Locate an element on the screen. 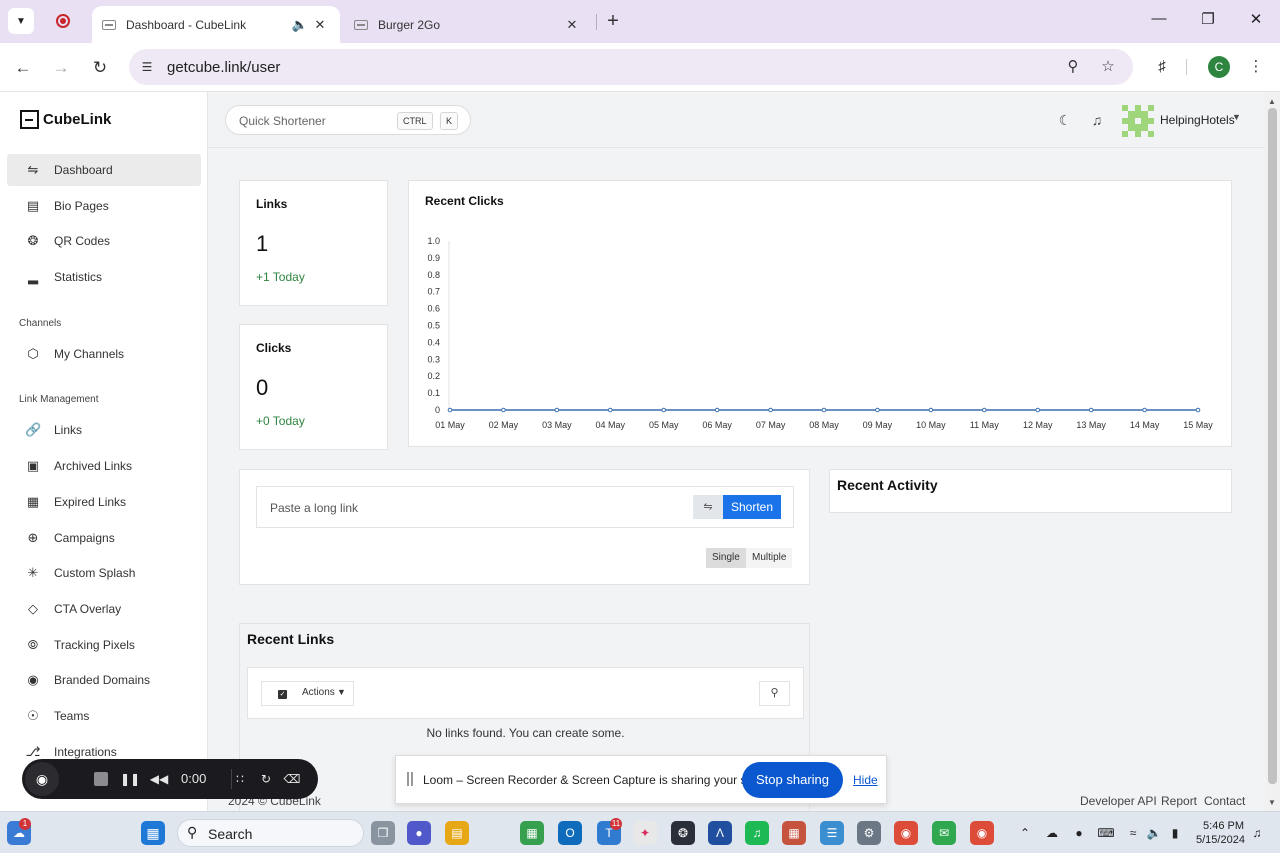 Image resolution: width=1280 pixels, height=853 pixels. sidebar-item-branded-domains: ◉ Branded Domains is located at coordinates (104, 680).